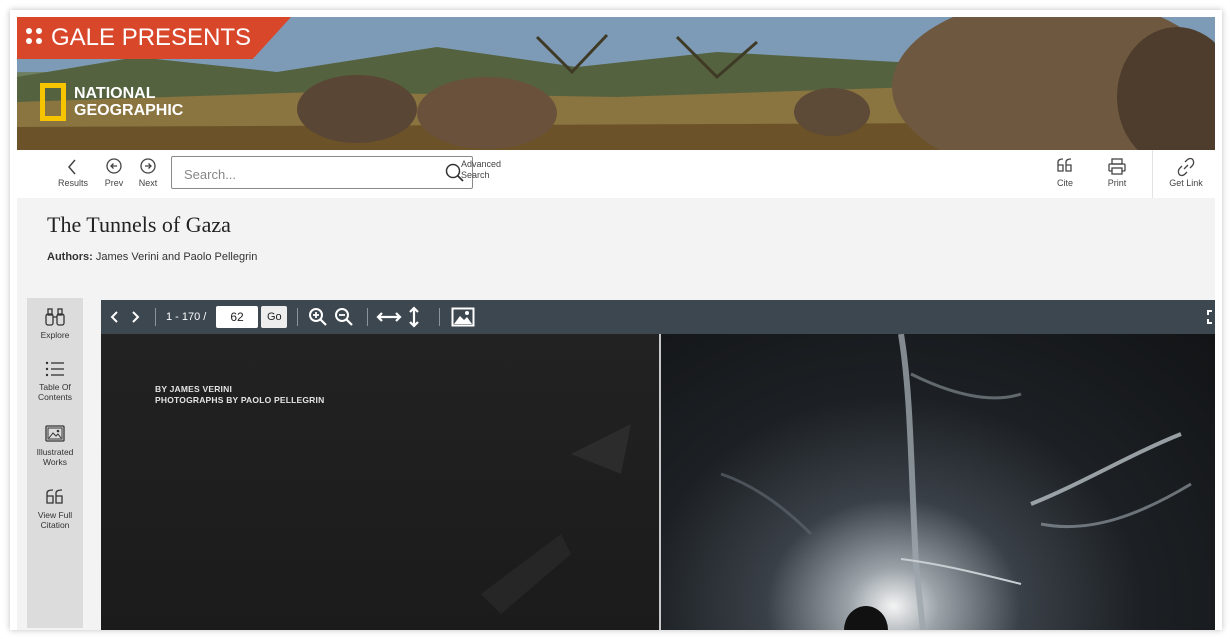 This screenshot has height=639, width=1230. I want to click on chevron-right-icon, so click(136, 317).